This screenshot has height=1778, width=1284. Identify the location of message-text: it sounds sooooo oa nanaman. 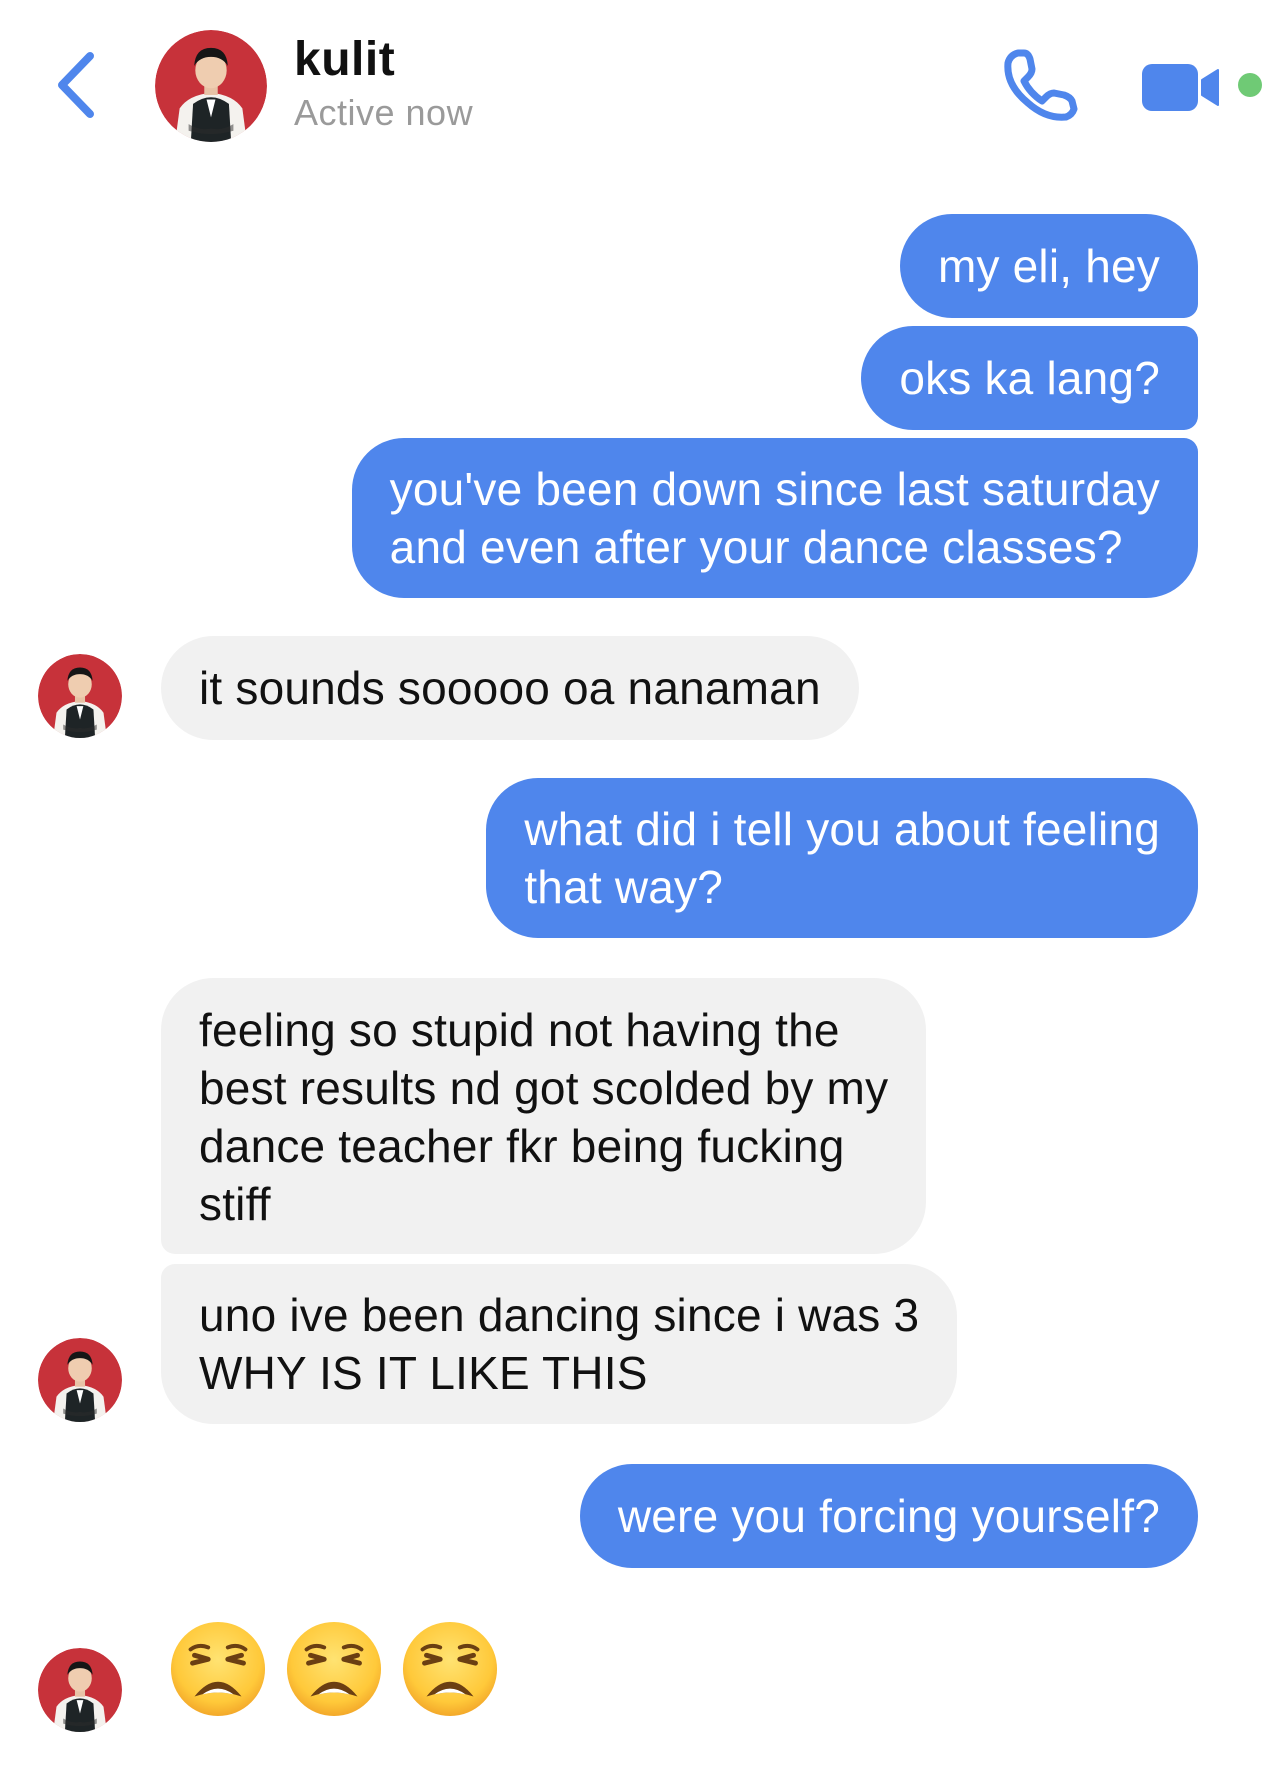
(510, 688).